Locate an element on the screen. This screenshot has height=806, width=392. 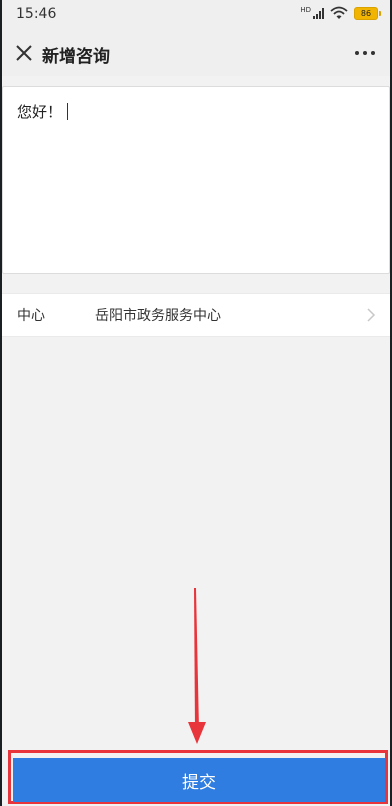
status-icons: HD 86 is located at coordinates (340, 13).